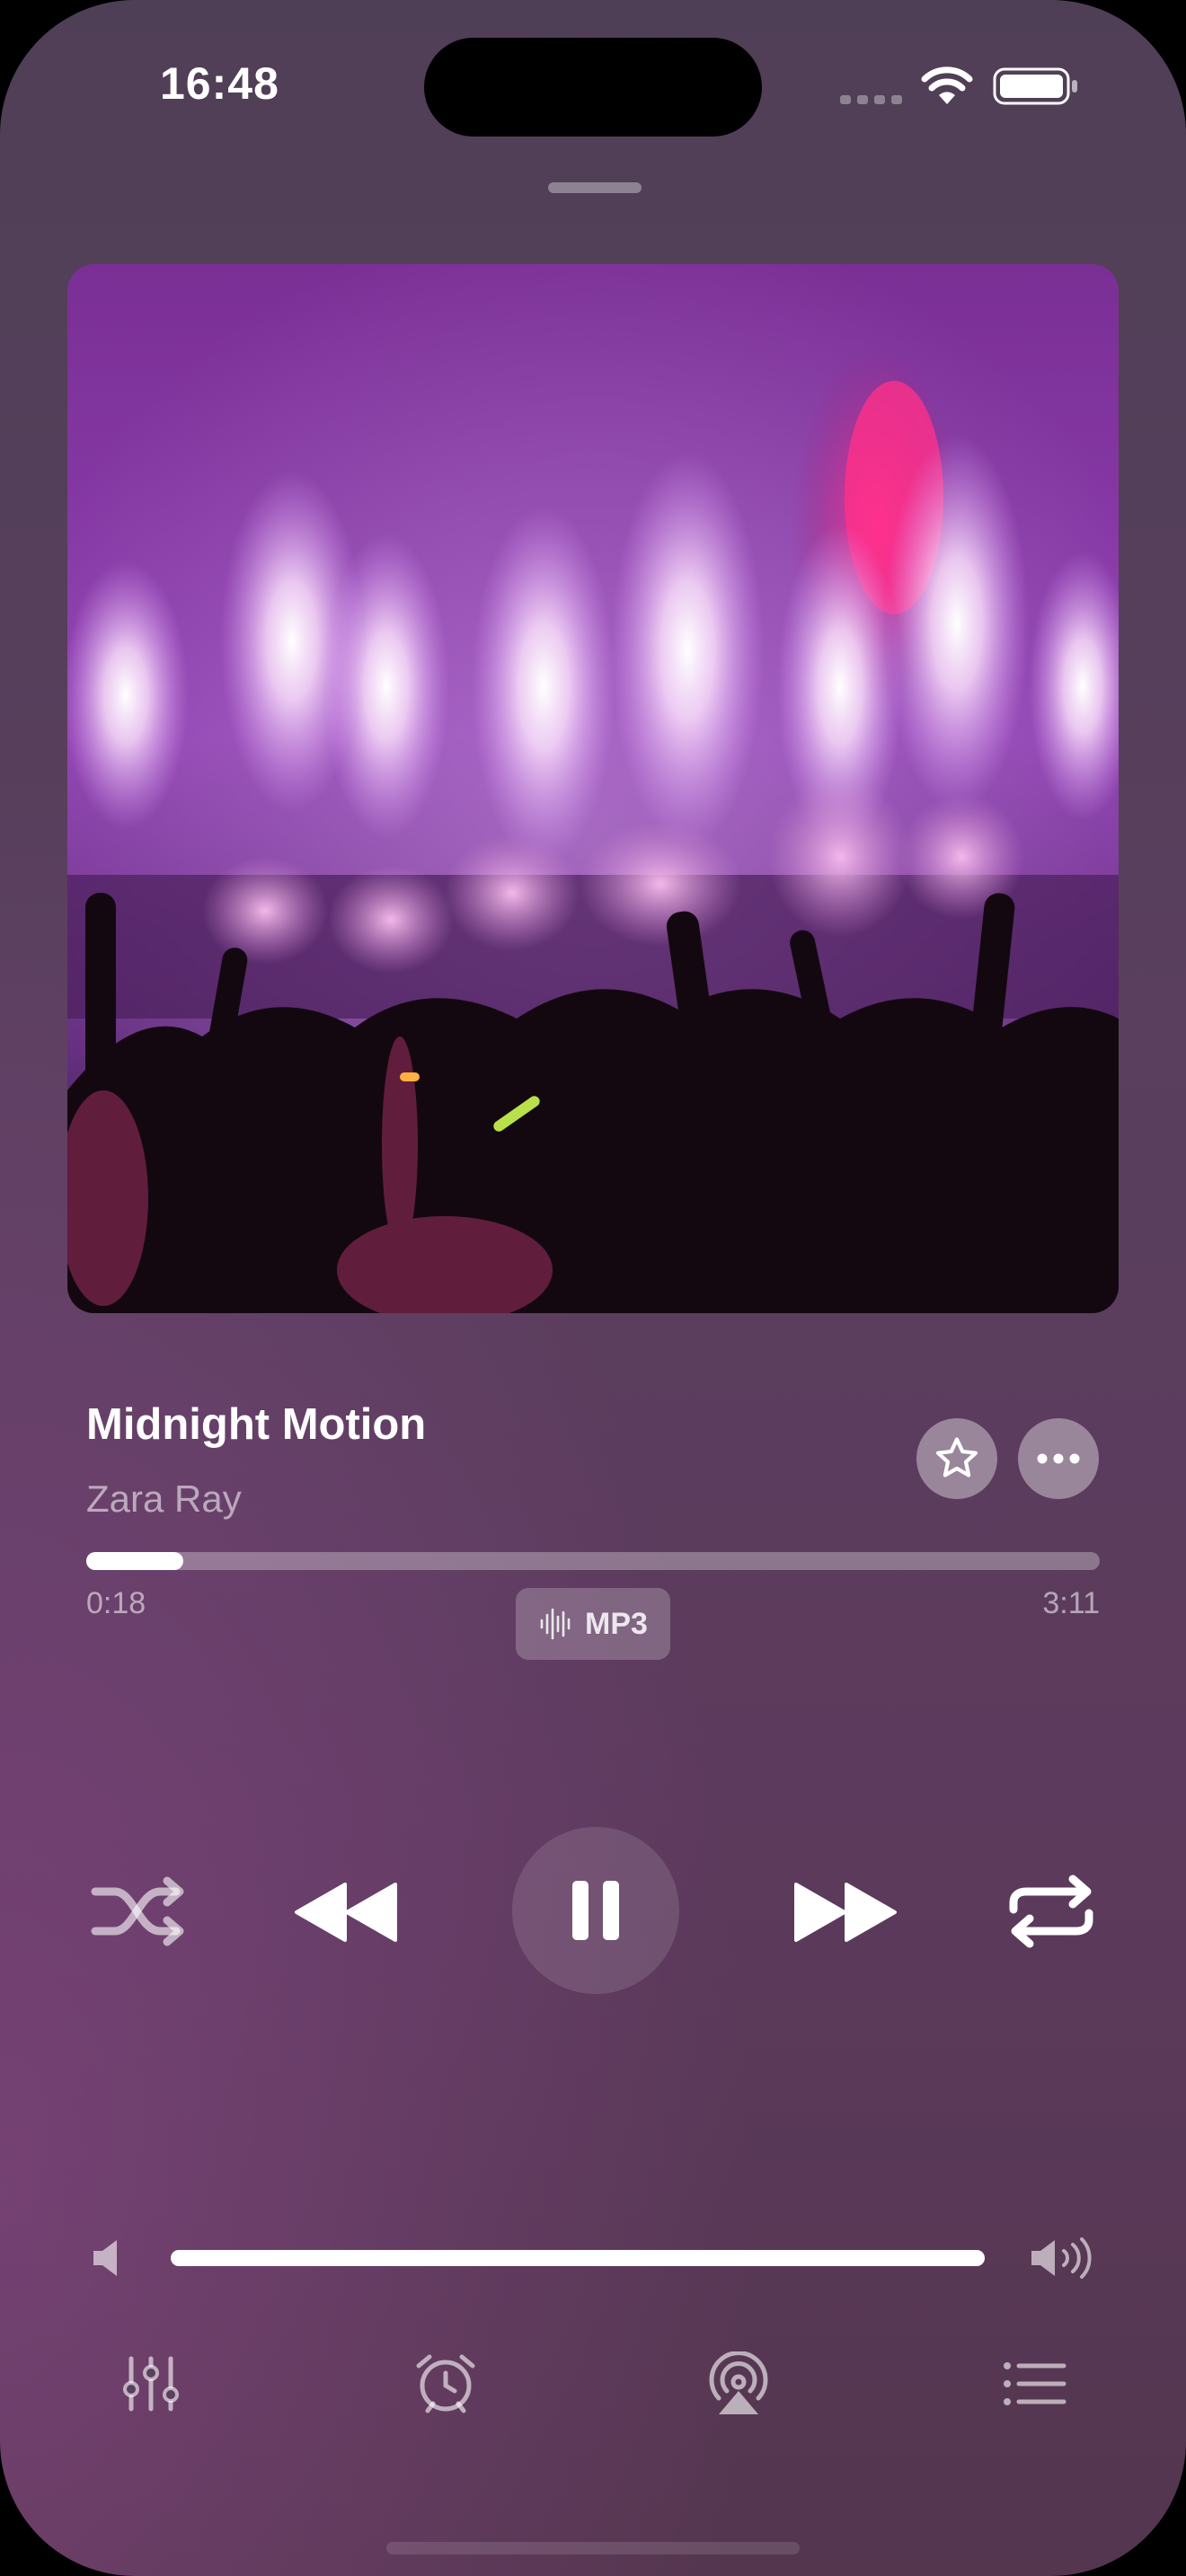  I want to click on fast-forward-icon, so click(845, 1912).